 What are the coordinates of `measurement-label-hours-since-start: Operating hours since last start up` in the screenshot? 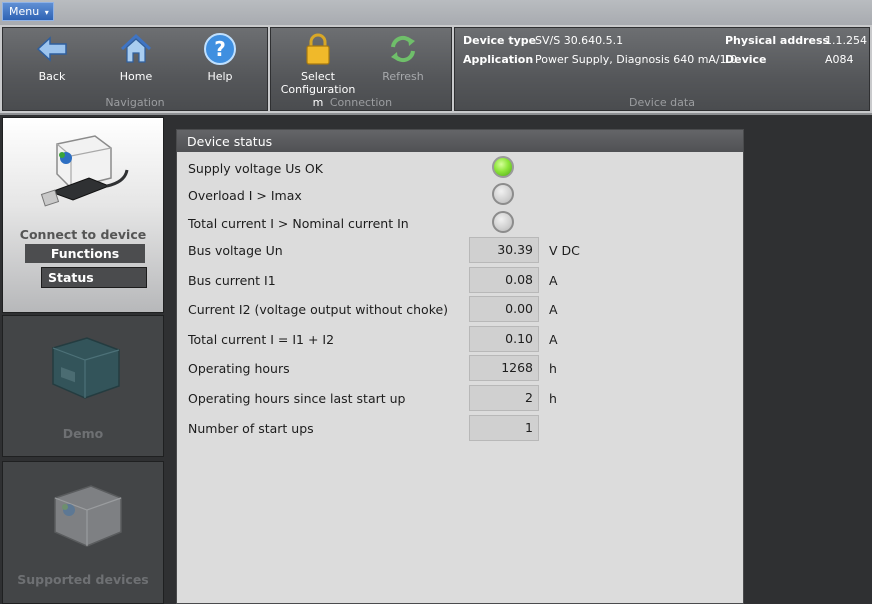 It's located at (297, 398).